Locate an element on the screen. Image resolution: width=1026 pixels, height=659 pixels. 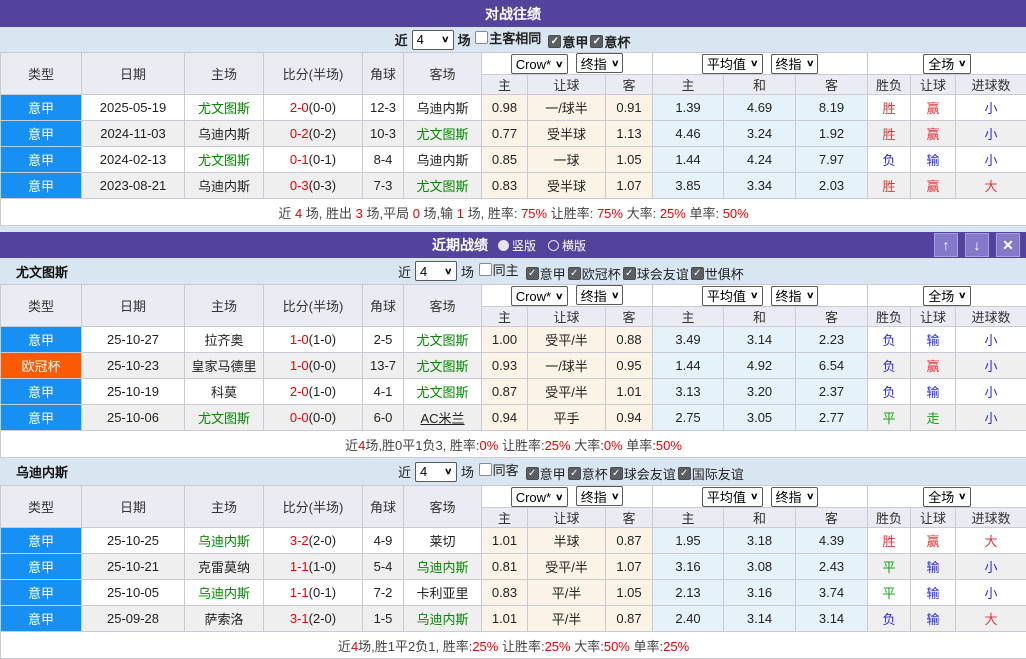
full-time-score: 2-0 is located at coordinates (299, 391).